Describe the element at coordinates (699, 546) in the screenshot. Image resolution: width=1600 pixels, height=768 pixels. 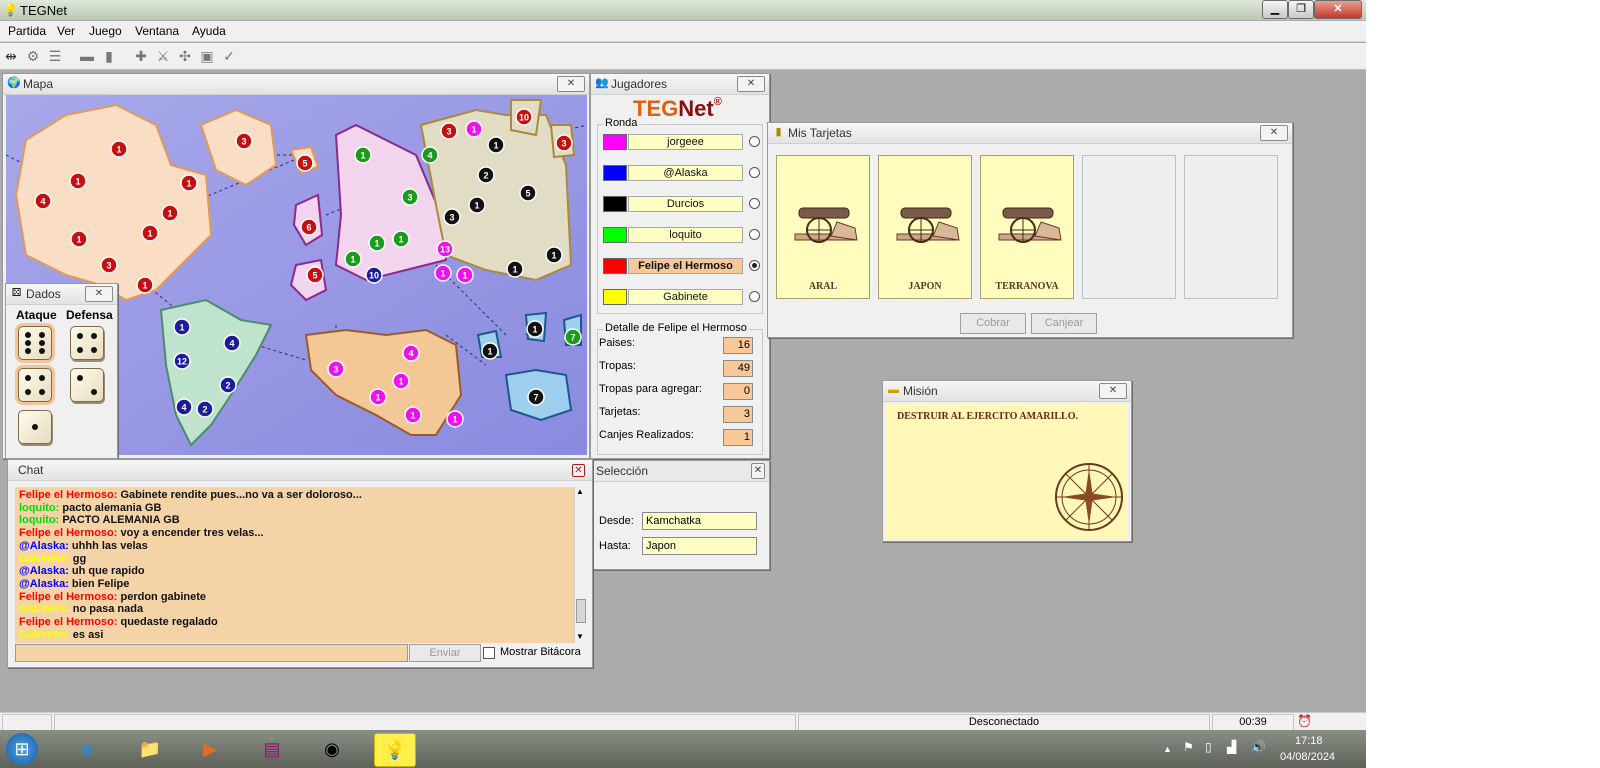
I see `to-field: Japon` at that location.